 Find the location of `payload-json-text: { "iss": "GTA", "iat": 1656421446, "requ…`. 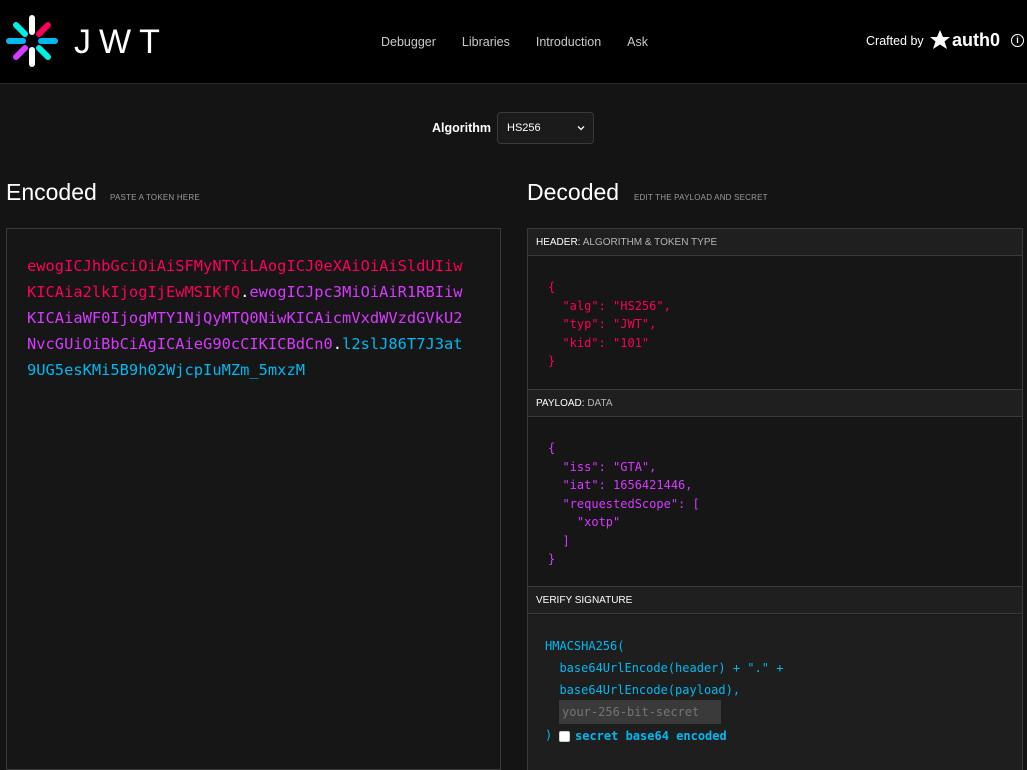

payload-json-text: { "iss": "GTA", "iat": 1656421446, "requ… is located at coordinates (624, 504).